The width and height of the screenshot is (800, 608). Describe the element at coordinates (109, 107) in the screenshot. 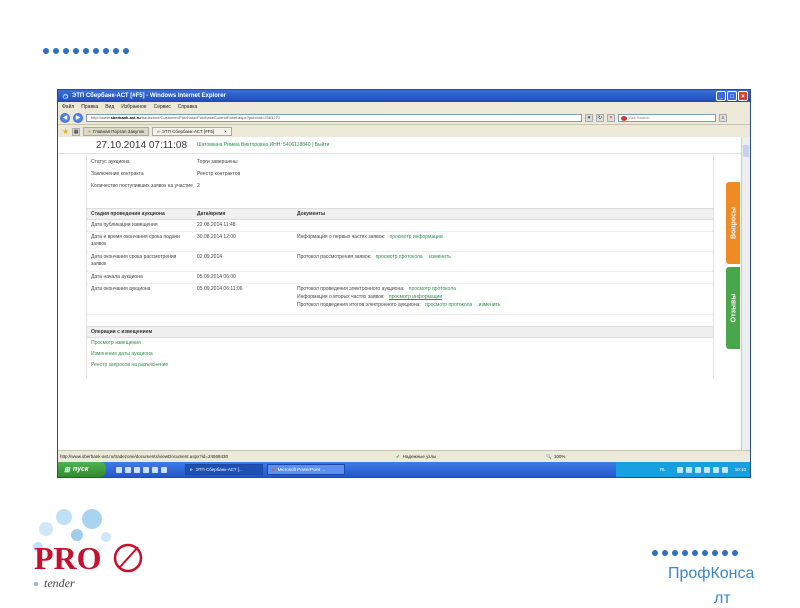

I see `menu-view: Вид` at that location.